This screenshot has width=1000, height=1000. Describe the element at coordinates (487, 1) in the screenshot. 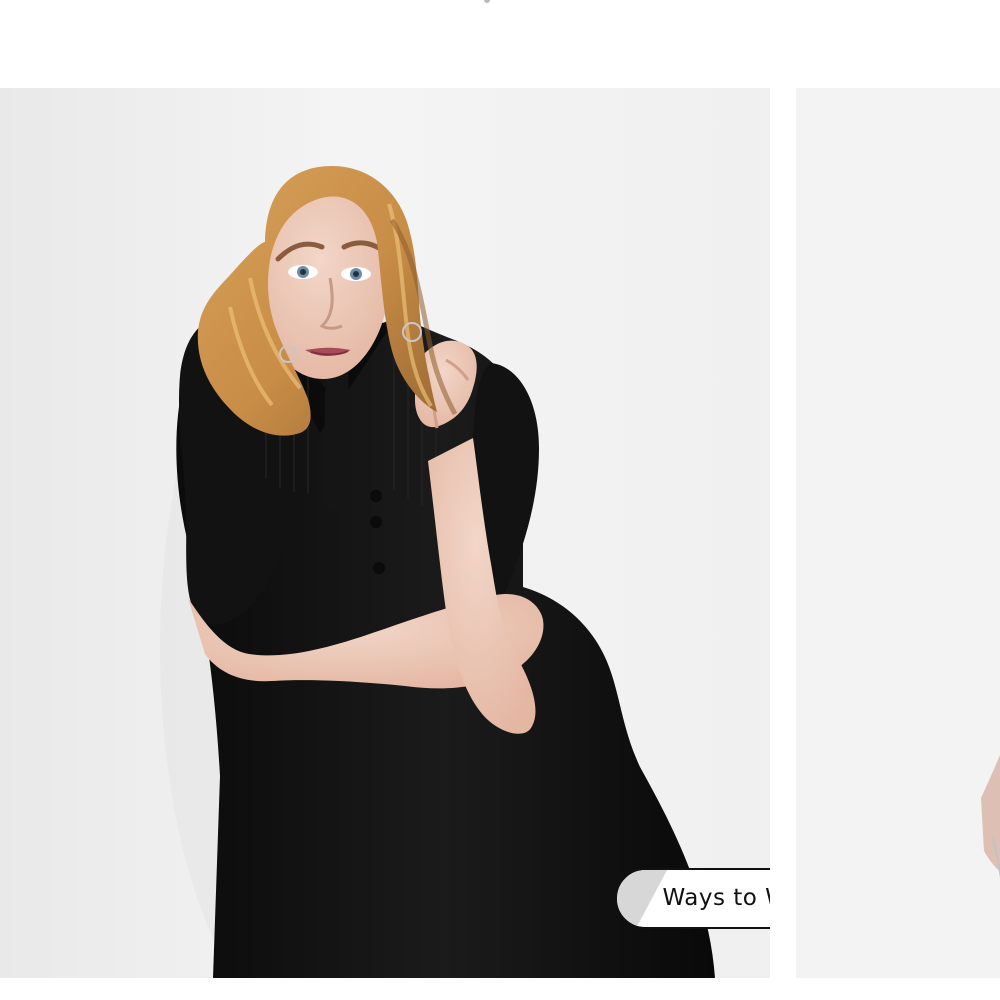

I see `top-indicator` at that location.